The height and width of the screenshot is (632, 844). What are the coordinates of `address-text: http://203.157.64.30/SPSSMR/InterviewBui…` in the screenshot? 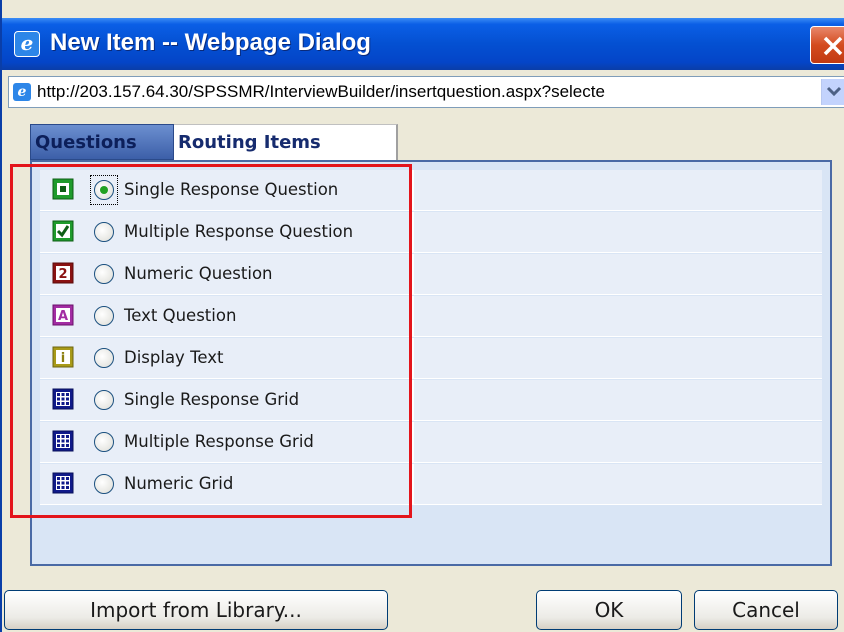 It's located at (321, 91).